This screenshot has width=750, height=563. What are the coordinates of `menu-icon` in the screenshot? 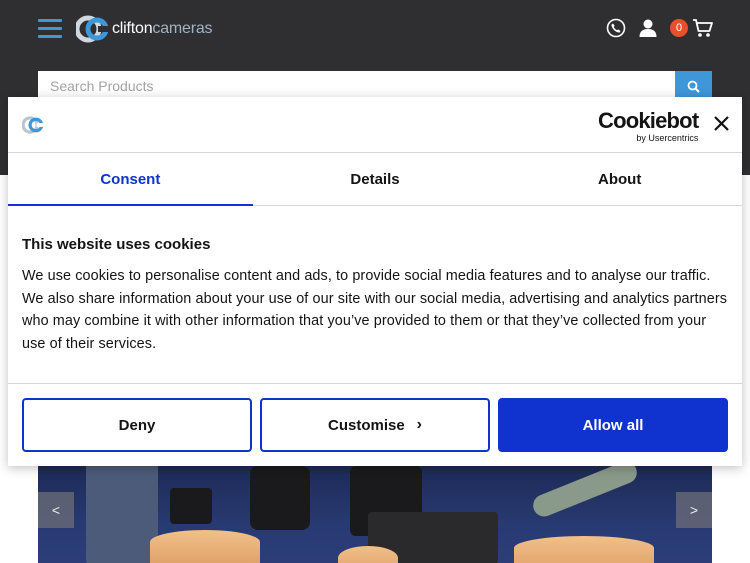 It's located at (50, 29).